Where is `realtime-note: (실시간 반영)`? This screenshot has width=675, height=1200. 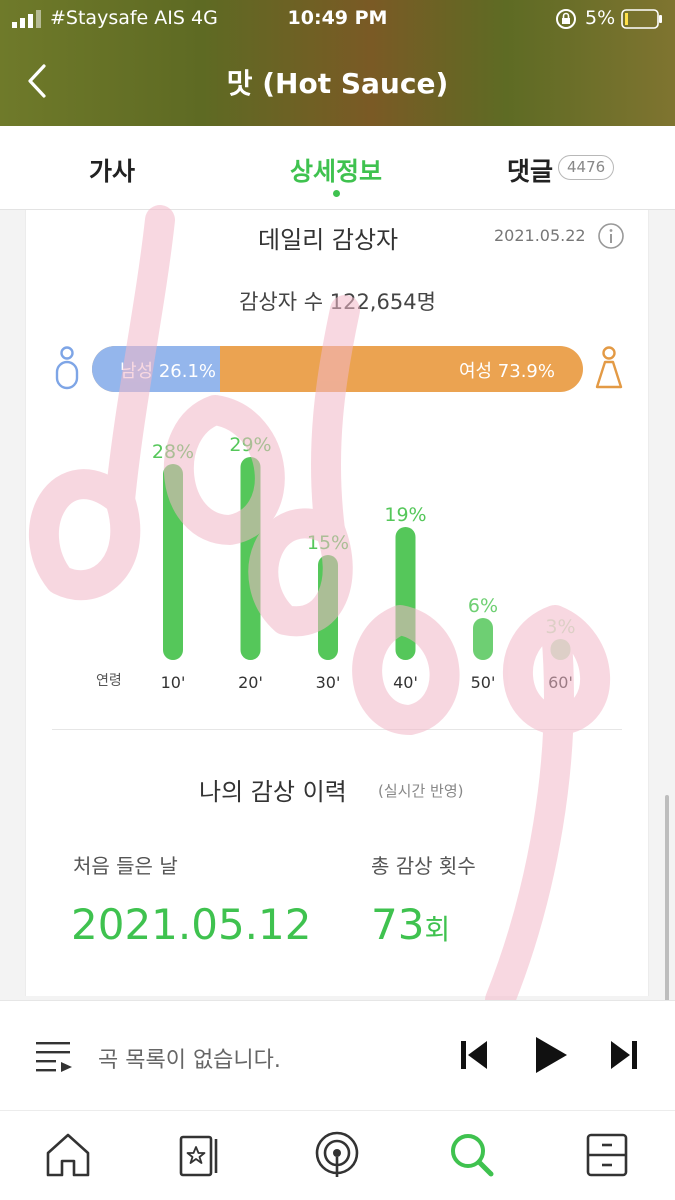 realtime-note: (실시간 반영) is located at coordinates (421, 791).